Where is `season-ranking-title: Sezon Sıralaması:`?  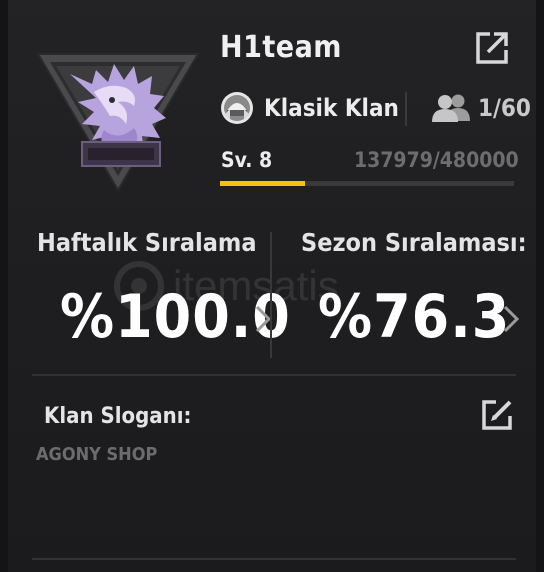 season-ranking-title: Sezon Sıralaması: is located at coordinates (414, 242).